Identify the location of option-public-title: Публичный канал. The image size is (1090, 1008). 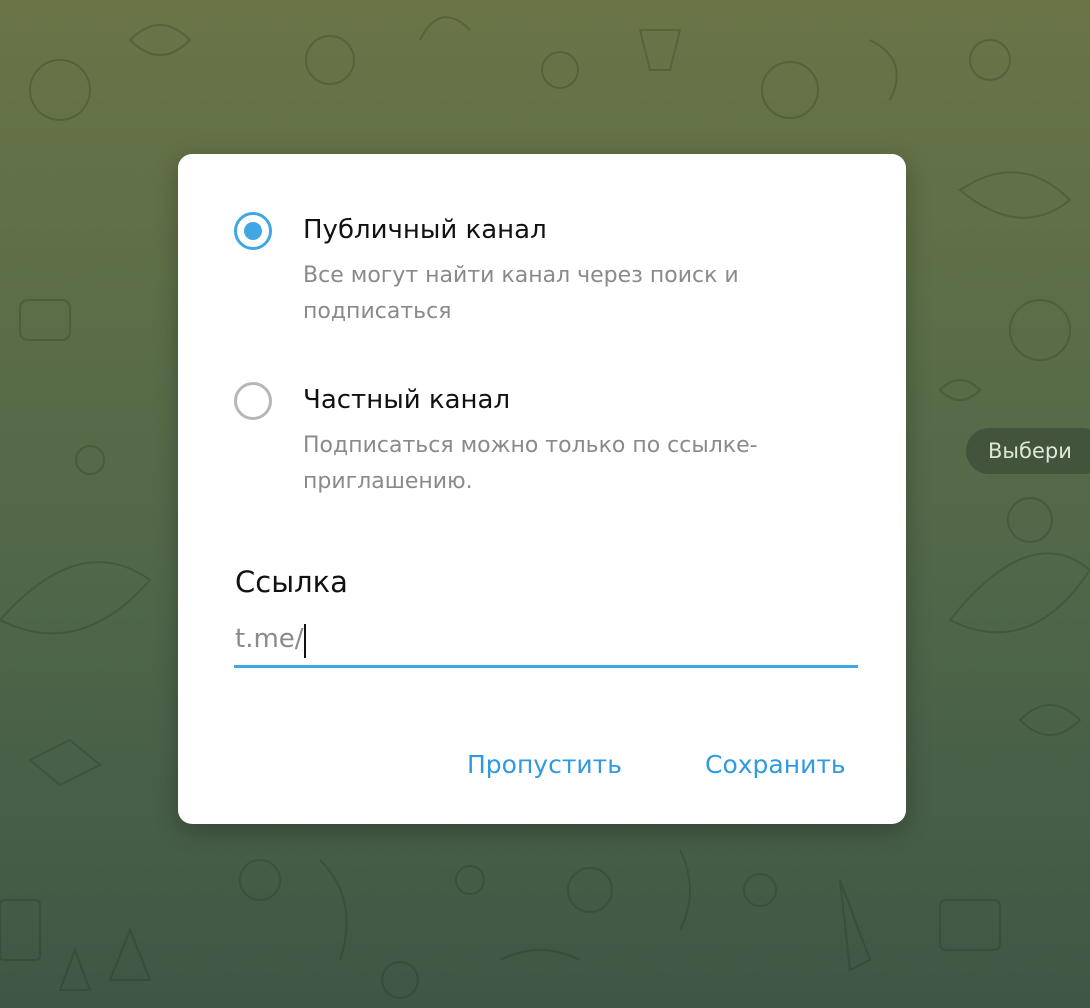
(425, 230).